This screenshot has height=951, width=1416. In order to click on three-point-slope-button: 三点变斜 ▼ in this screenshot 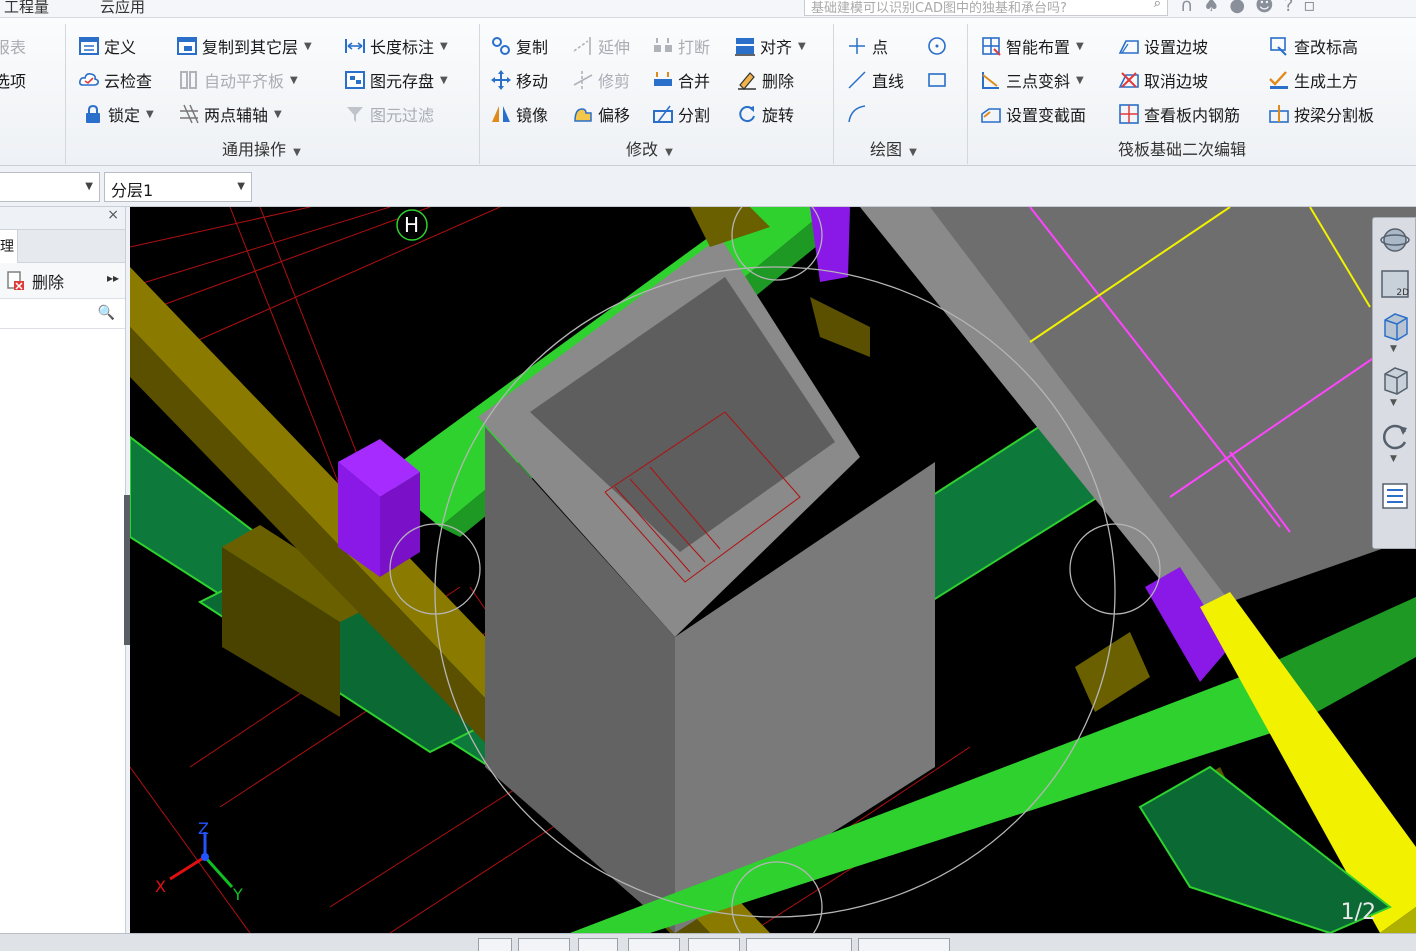, I will do `click(1032, 80)`.